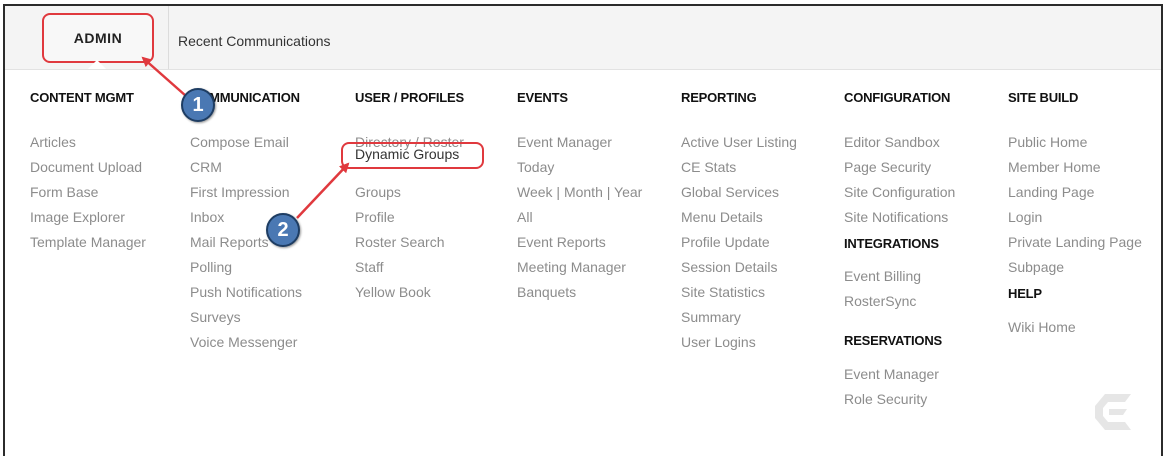  Describe the element at coordinates (198, 105) in the screenshot. I see `callout-badge-1: 1` at that location.